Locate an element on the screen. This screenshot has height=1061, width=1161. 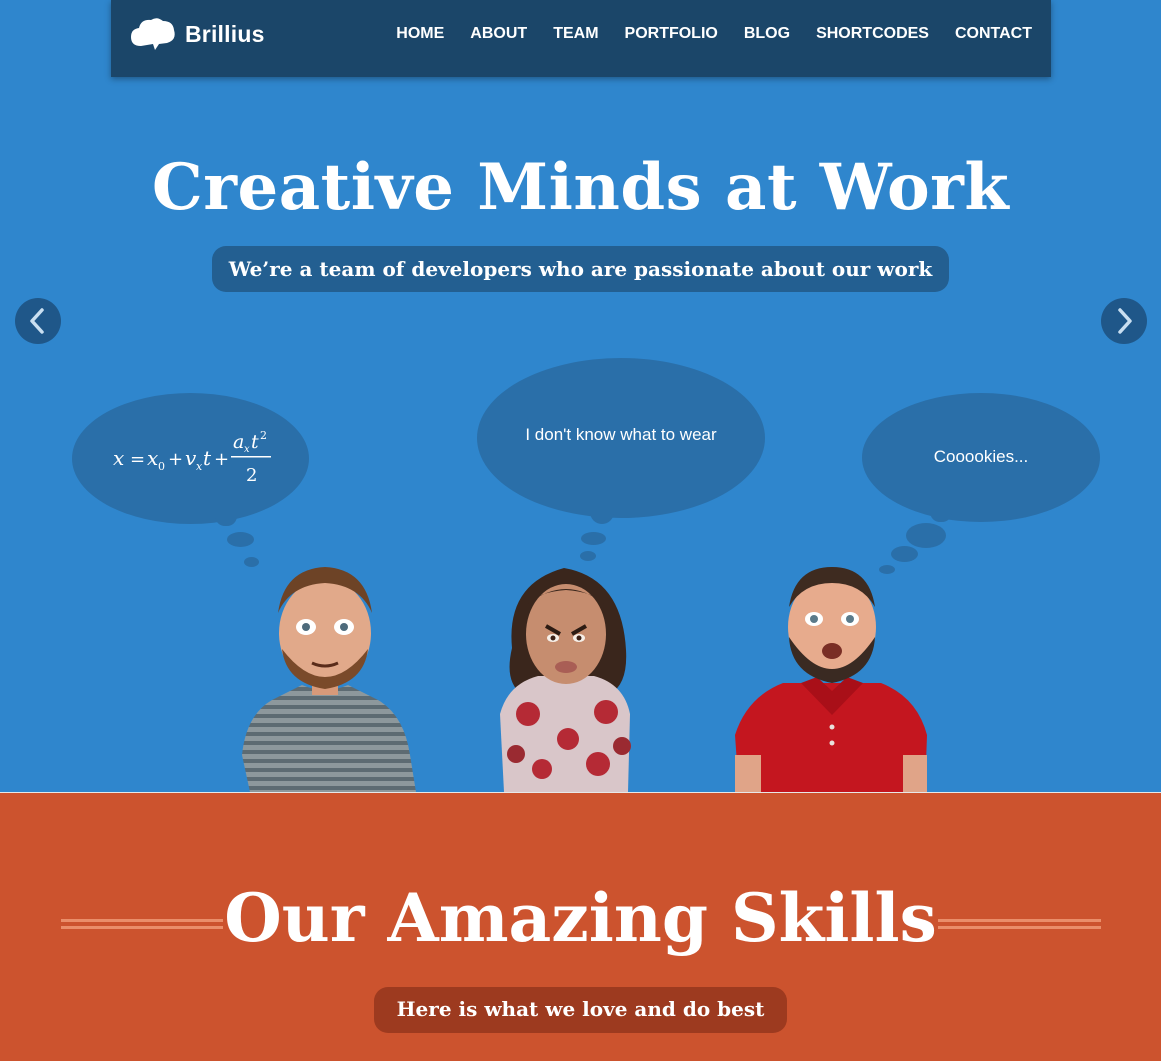
nav-home: HOME is located at coordinates (420, 34).